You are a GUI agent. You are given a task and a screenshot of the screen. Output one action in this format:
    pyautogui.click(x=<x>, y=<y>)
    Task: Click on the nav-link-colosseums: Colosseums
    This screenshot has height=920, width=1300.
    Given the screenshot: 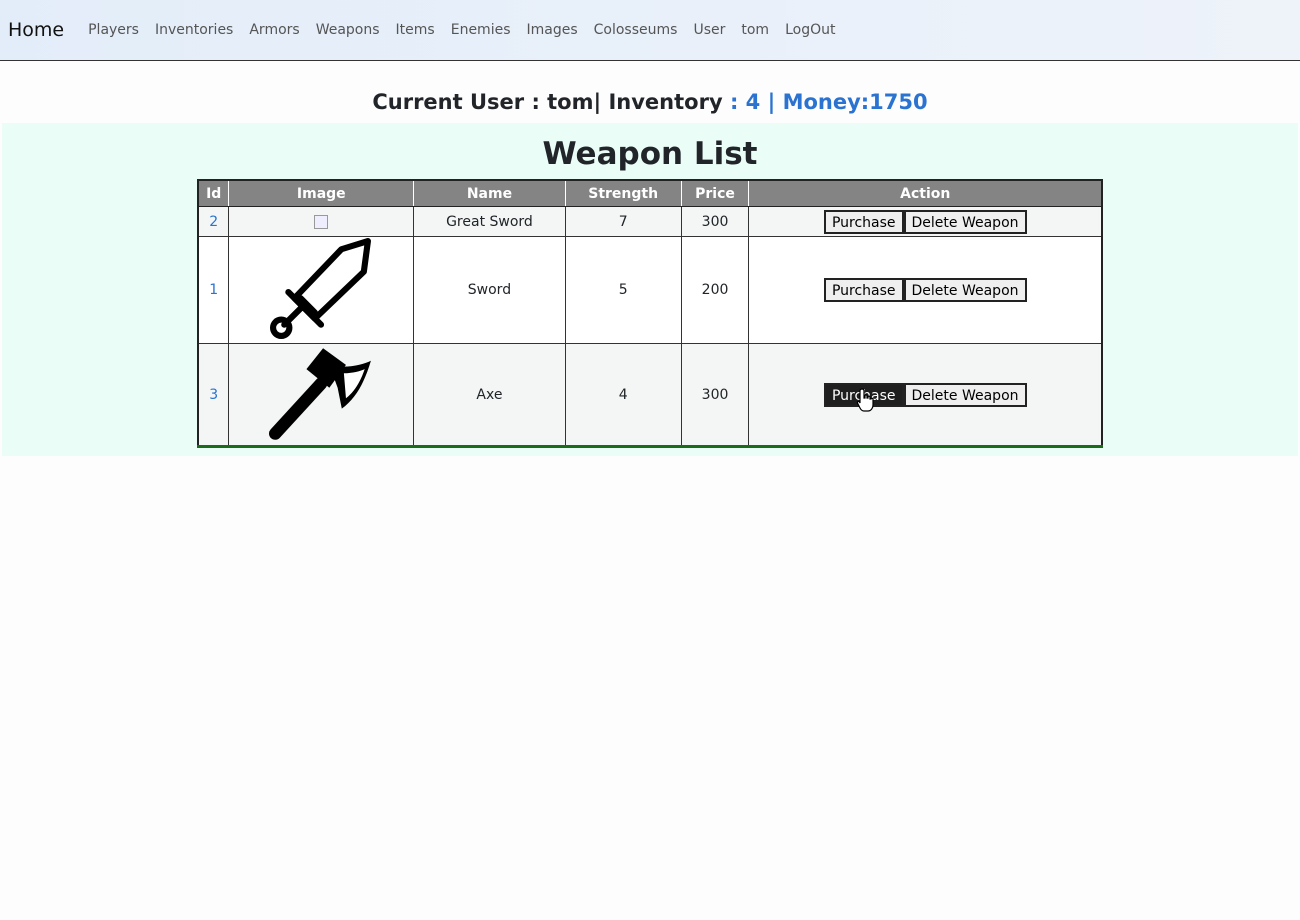 What is the action you would take?
    pyautogui.click(x=636, y=30)
    